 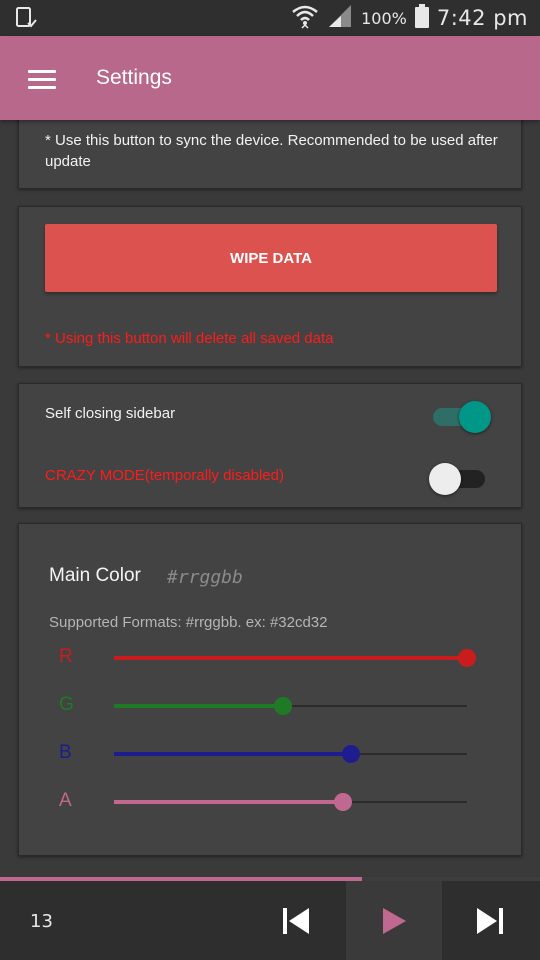 I want to click on color-slider-b: B, so click(x=271, y=754).